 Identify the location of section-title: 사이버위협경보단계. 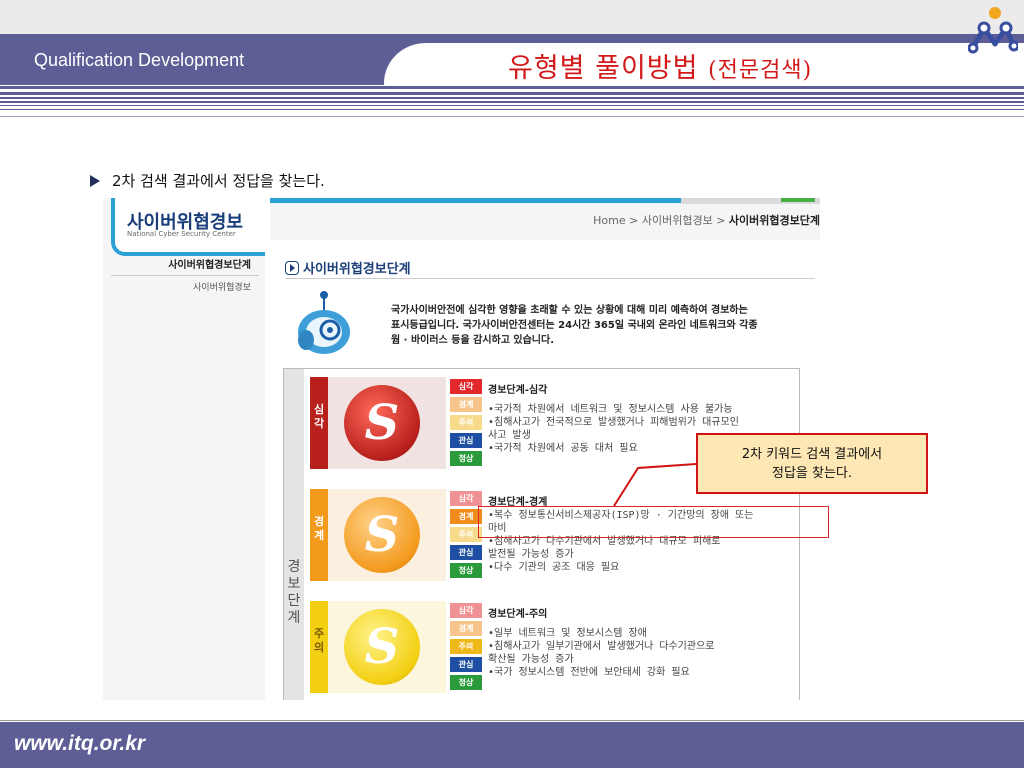
(348, 267).